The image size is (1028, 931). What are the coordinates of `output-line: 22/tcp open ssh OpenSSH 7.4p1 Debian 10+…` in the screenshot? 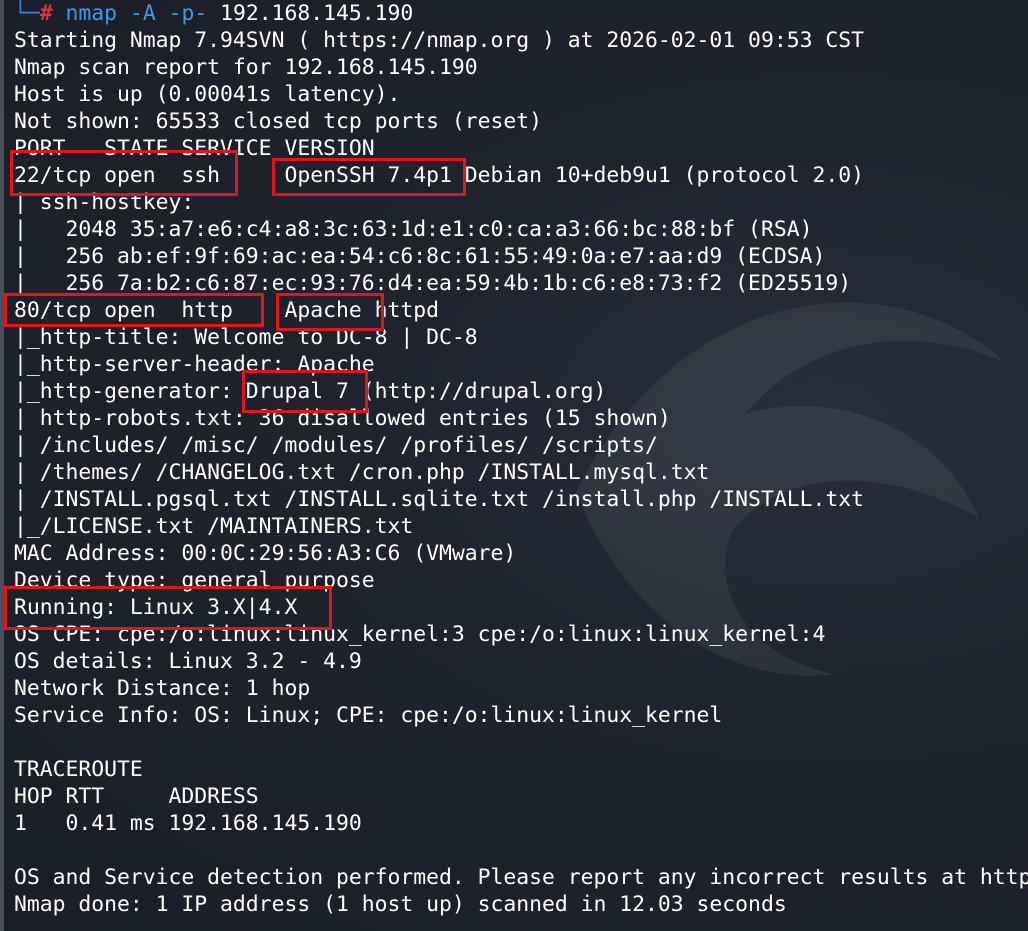 It's located at (439, 175).